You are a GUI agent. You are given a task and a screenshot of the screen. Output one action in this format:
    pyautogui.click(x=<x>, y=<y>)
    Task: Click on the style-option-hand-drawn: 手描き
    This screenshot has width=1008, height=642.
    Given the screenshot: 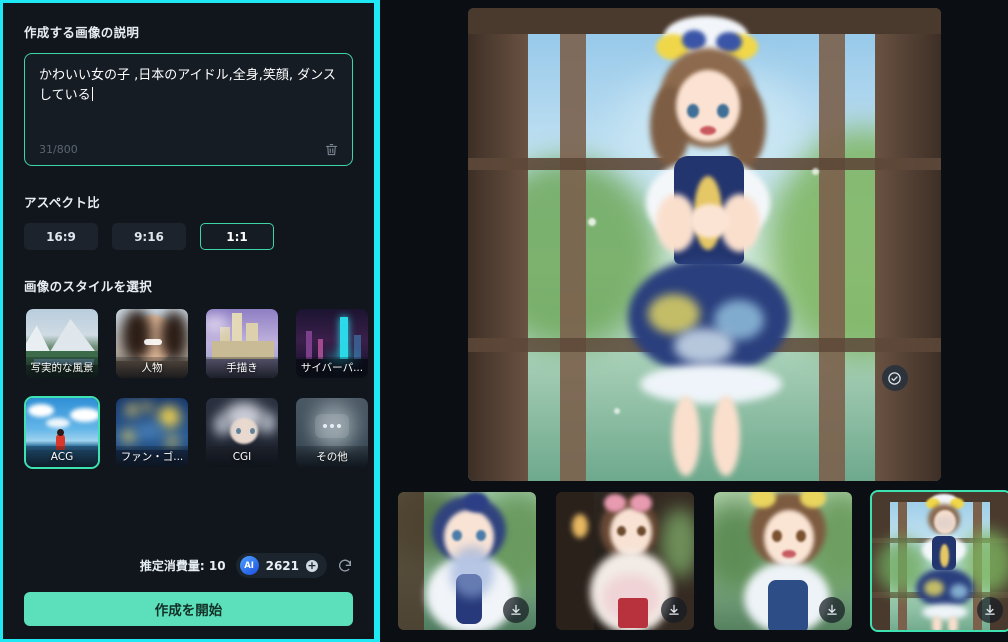 What is the action you would take?
    pyautogui.click(x=242, y=343)
    